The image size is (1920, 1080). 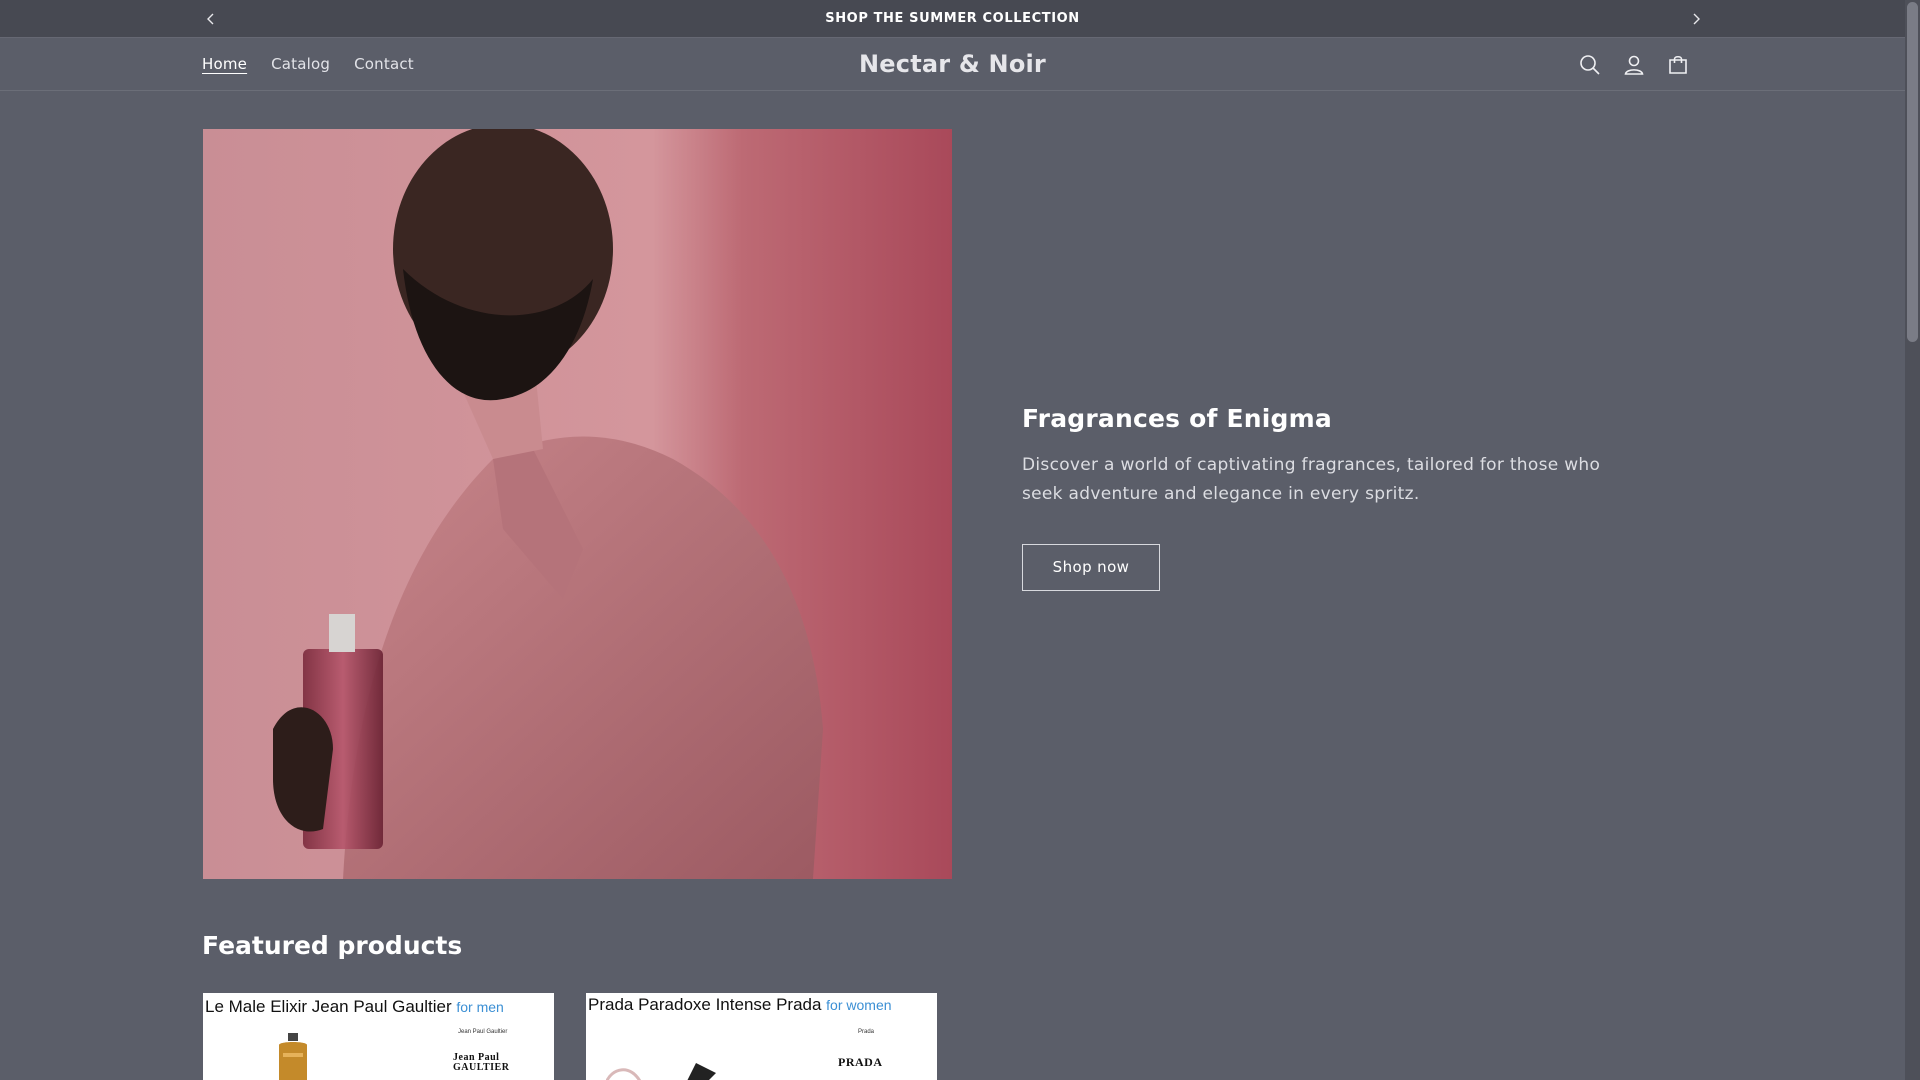 I want to click on account-button, so click(x=1634, y=65).